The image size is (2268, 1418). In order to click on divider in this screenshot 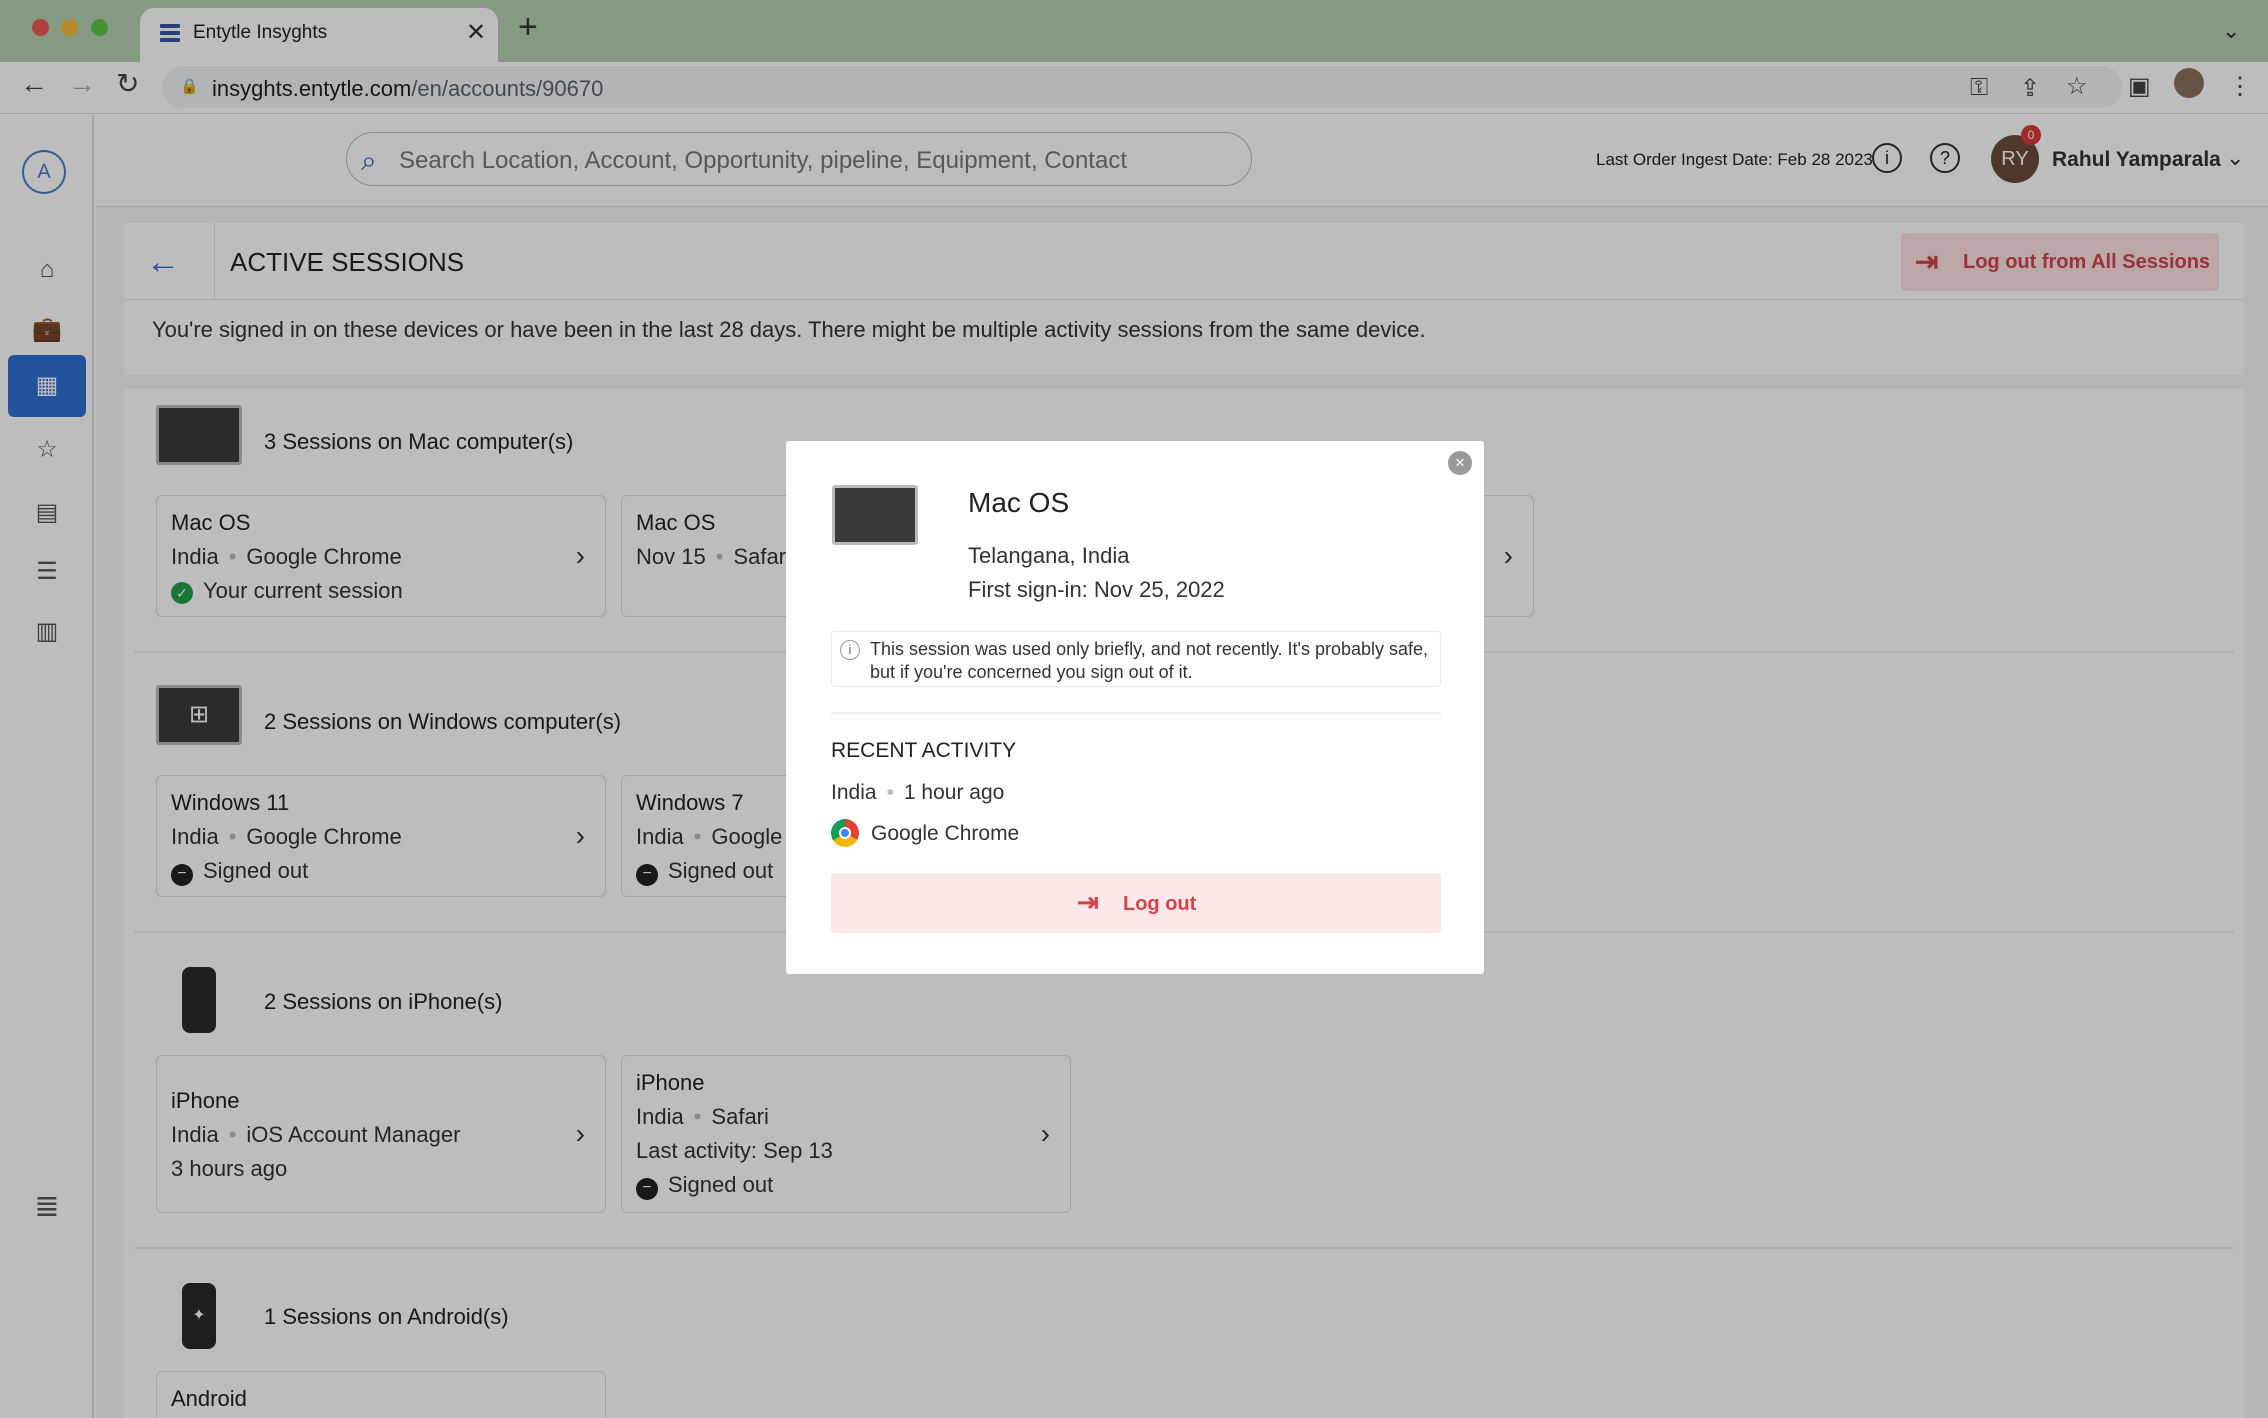, I will do `click(1136, 713)`.